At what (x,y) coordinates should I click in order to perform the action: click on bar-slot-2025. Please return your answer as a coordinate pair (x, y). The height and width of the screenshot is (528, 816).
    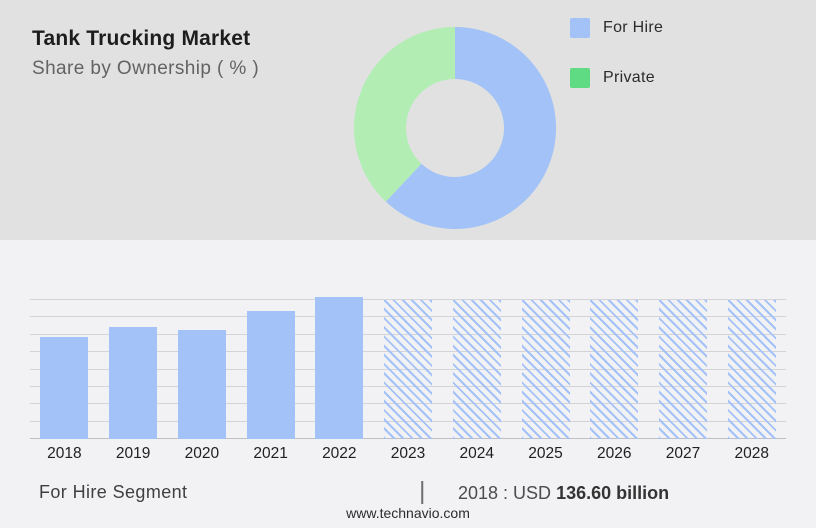
    Looking at the image, I should click on (545, 369).